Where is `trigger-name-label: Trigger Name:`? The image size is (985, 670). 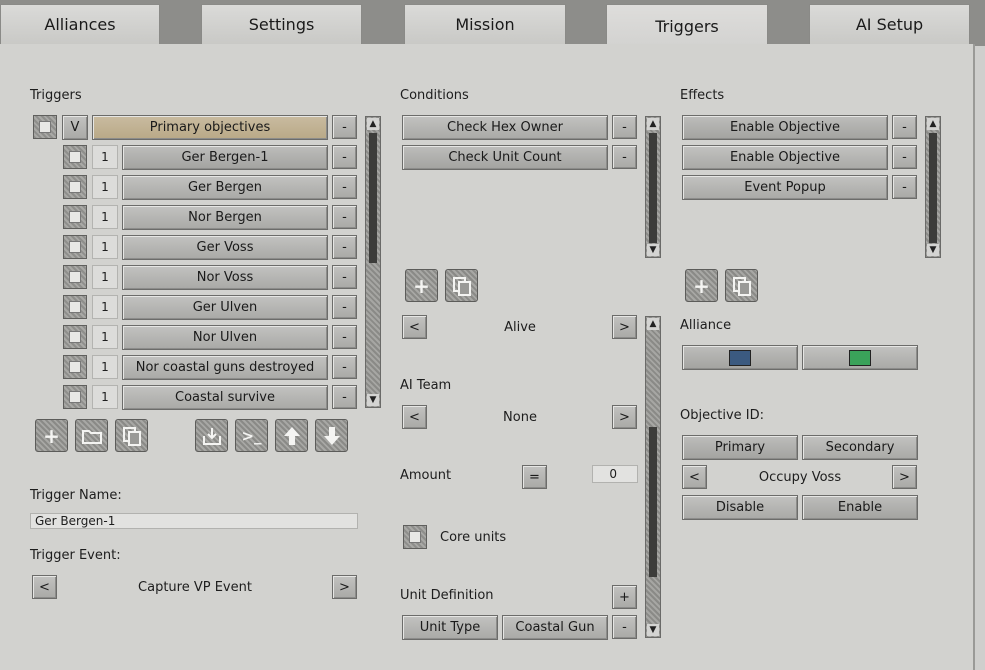
trigger-name-label: Trigger Name: is located at coordinates (76, 495).